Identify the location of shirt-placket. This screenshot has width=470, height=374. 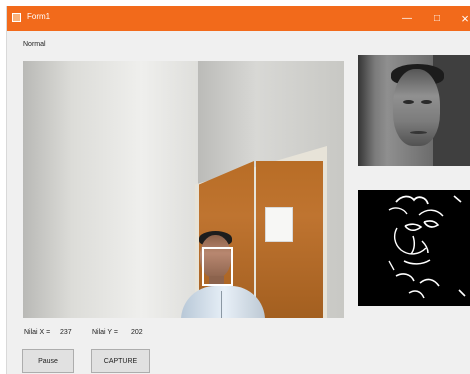
(221, 304).